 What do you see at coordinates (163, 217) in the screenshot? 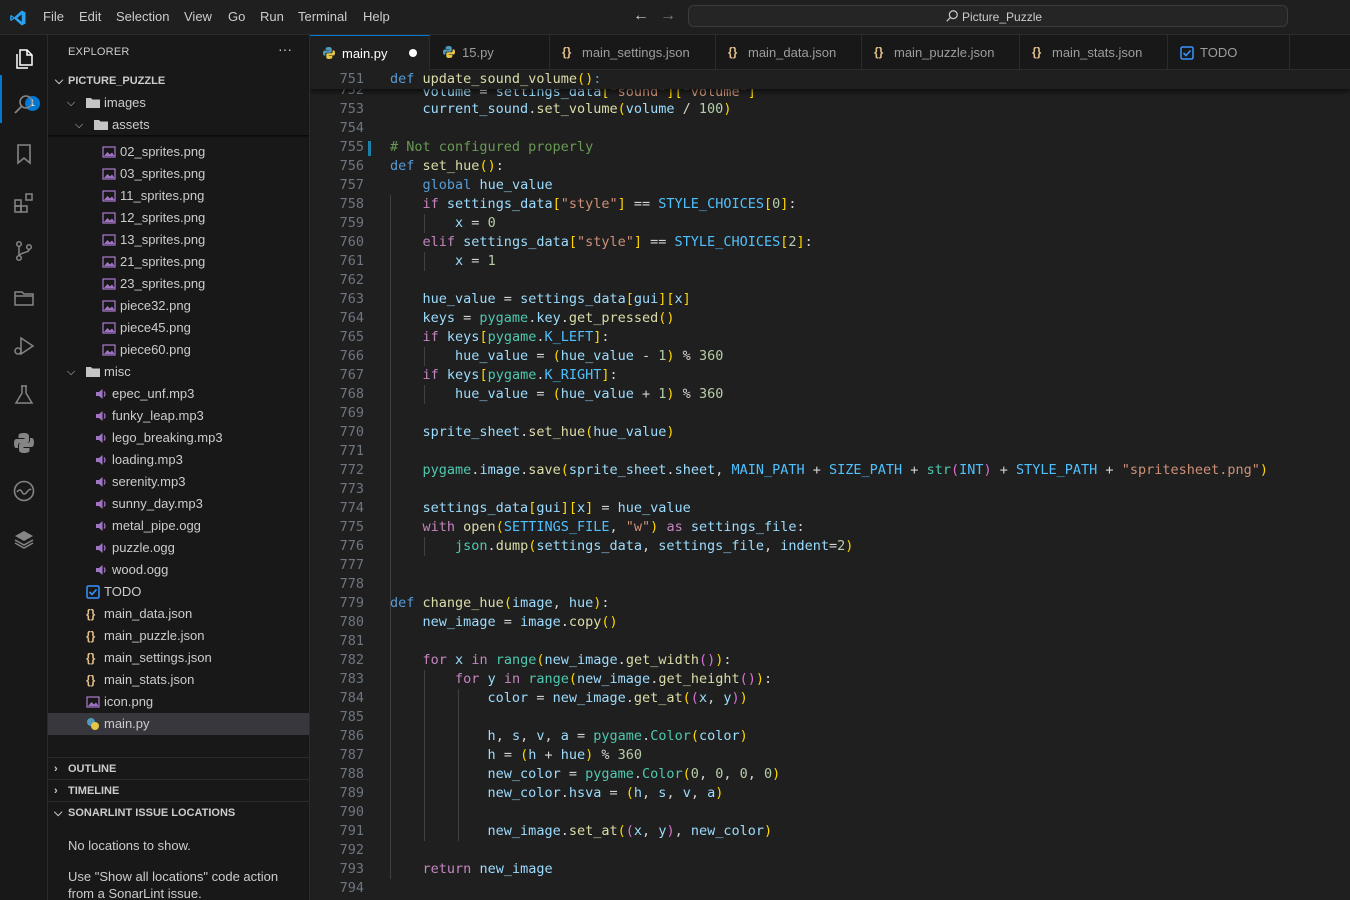
I see `file-name: 12_sprites.png` at bounding box center [163, 217].